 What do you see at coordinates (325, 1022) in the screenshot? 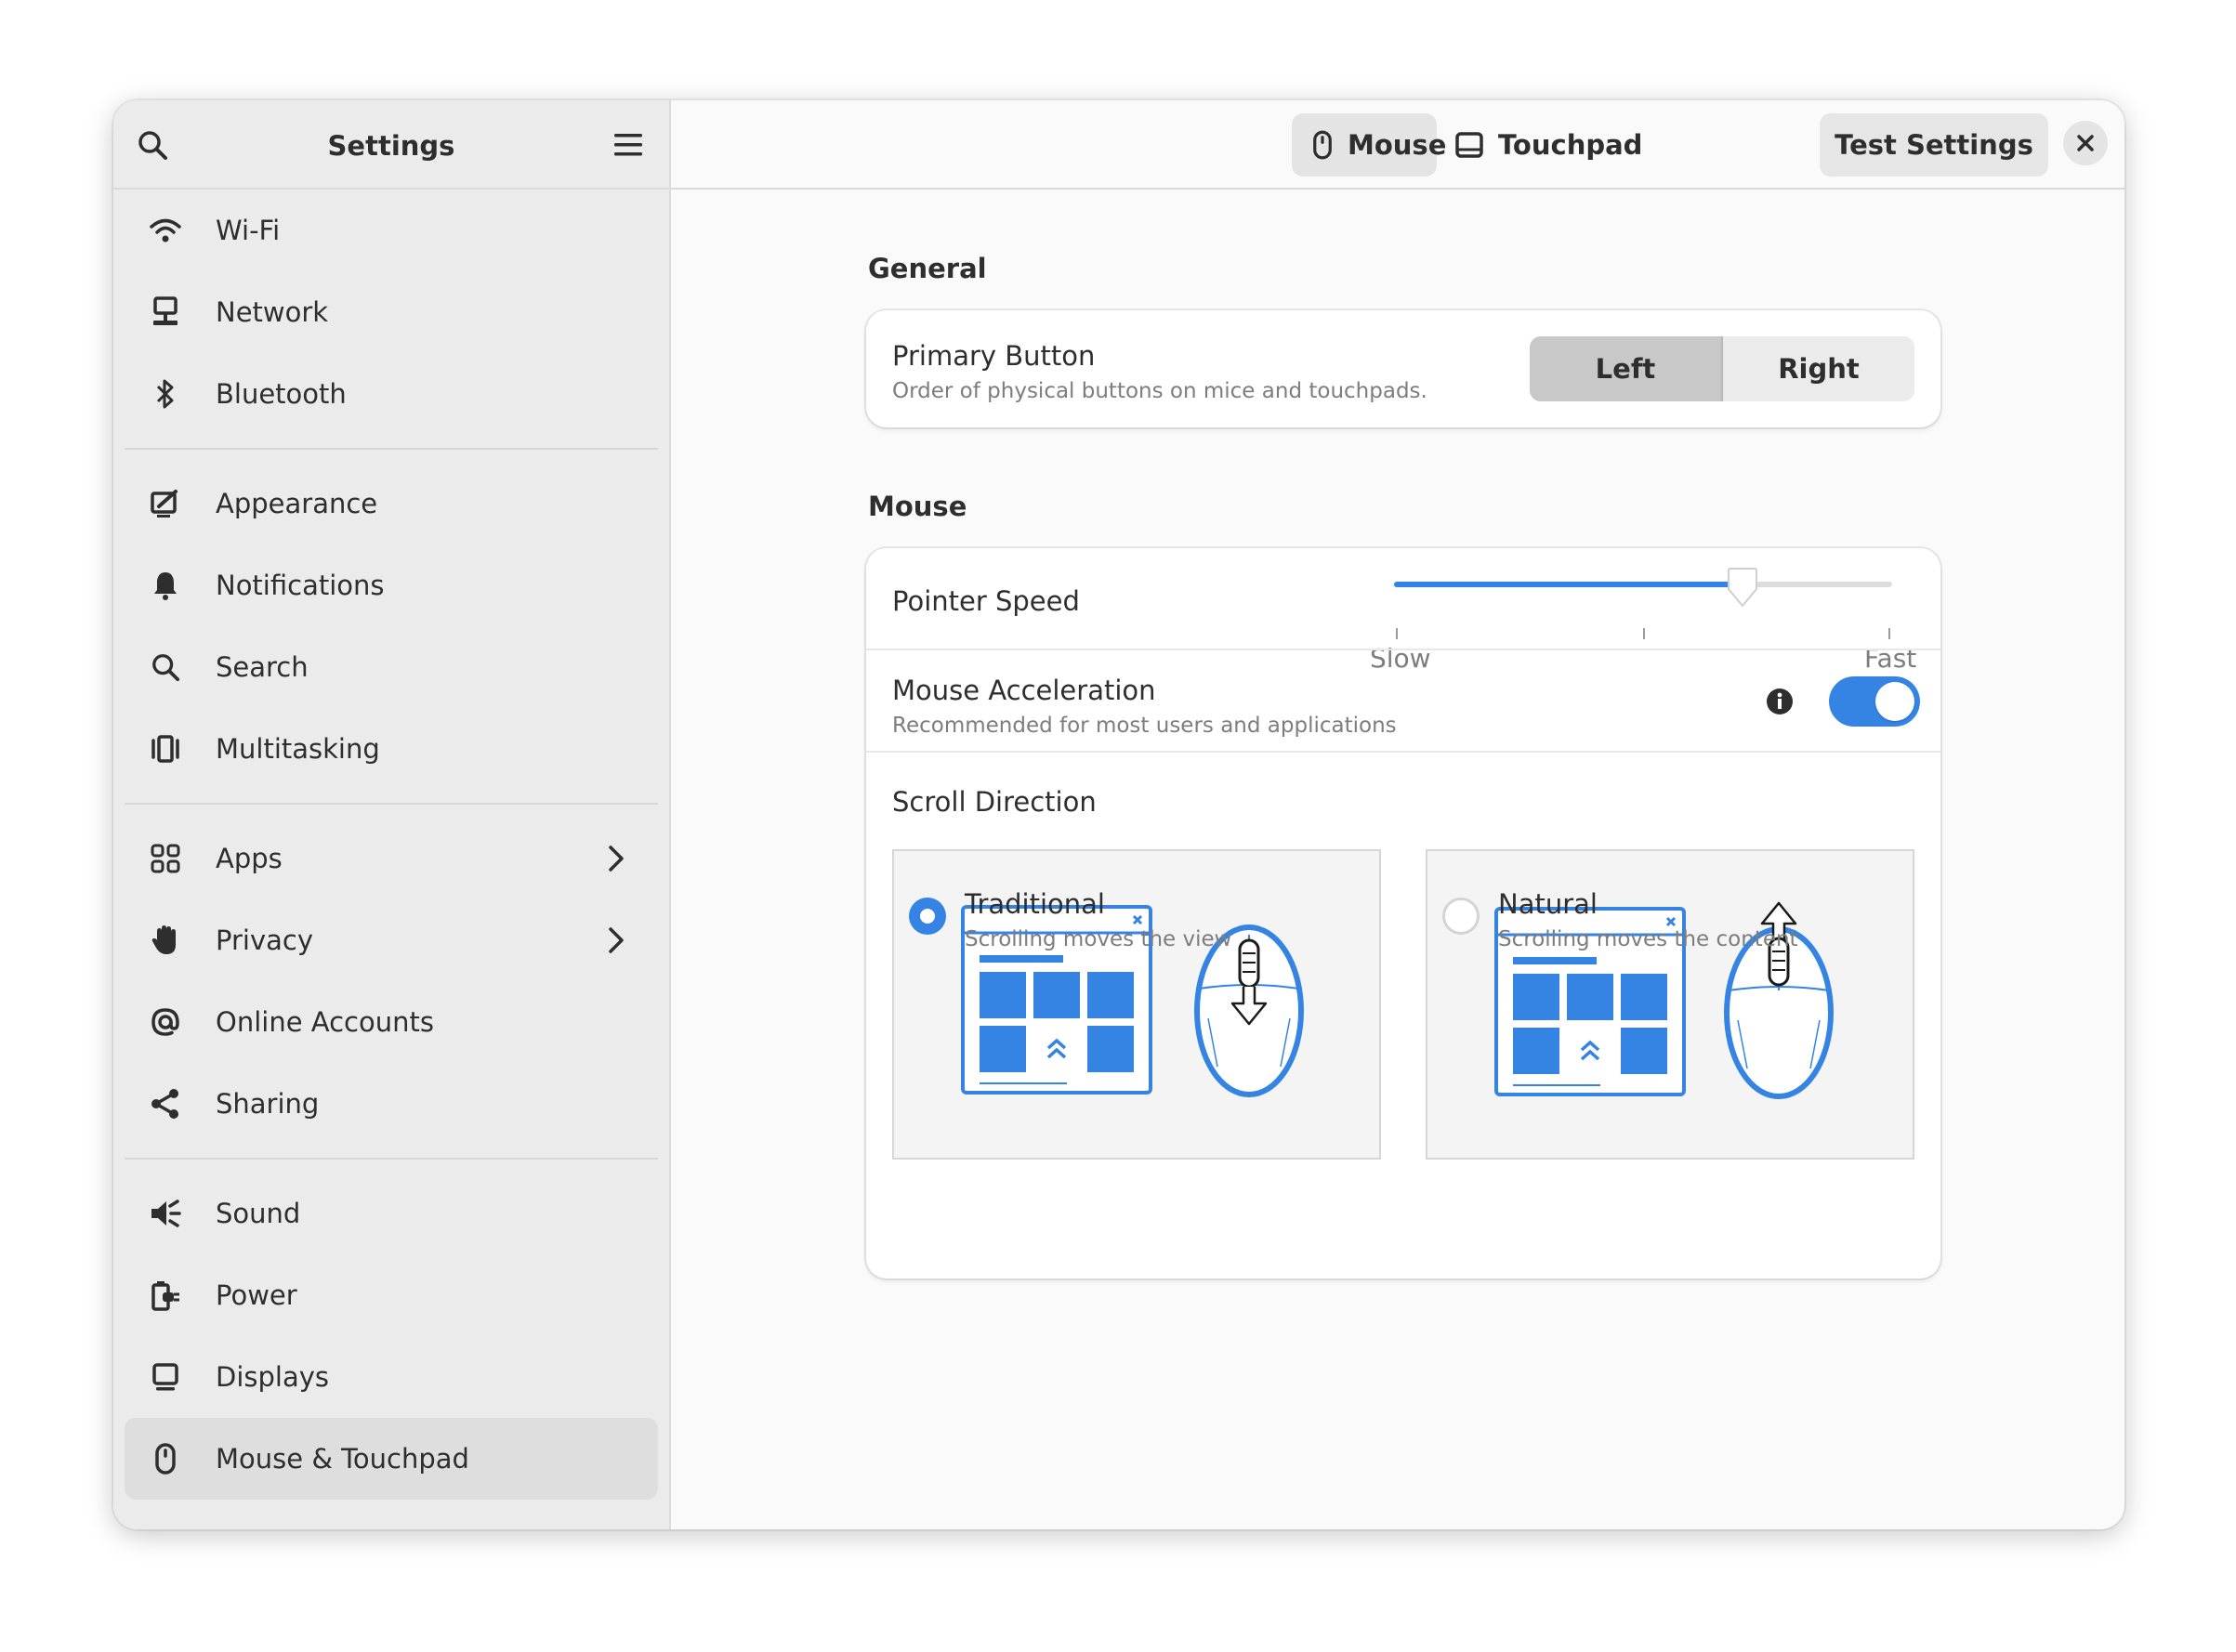
I see `sidebar-item-label: Online Accounts` at bounding box center [325, 1022].